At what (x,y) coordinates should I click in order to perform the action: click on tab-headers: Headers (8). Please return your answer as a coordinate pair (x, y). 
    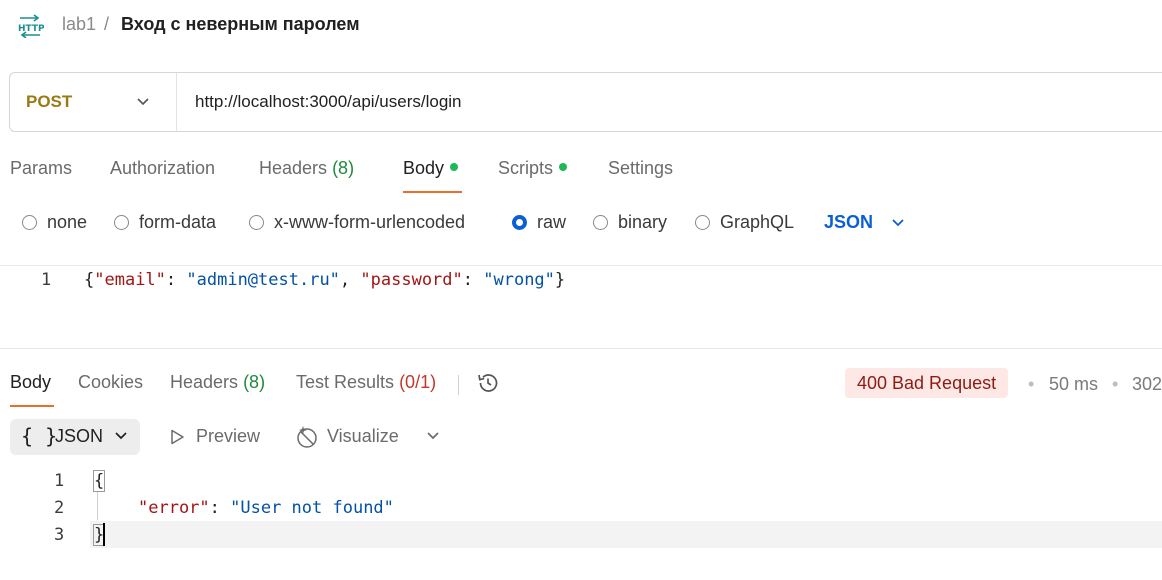
    Looking at the image, I should click on (306, 168).